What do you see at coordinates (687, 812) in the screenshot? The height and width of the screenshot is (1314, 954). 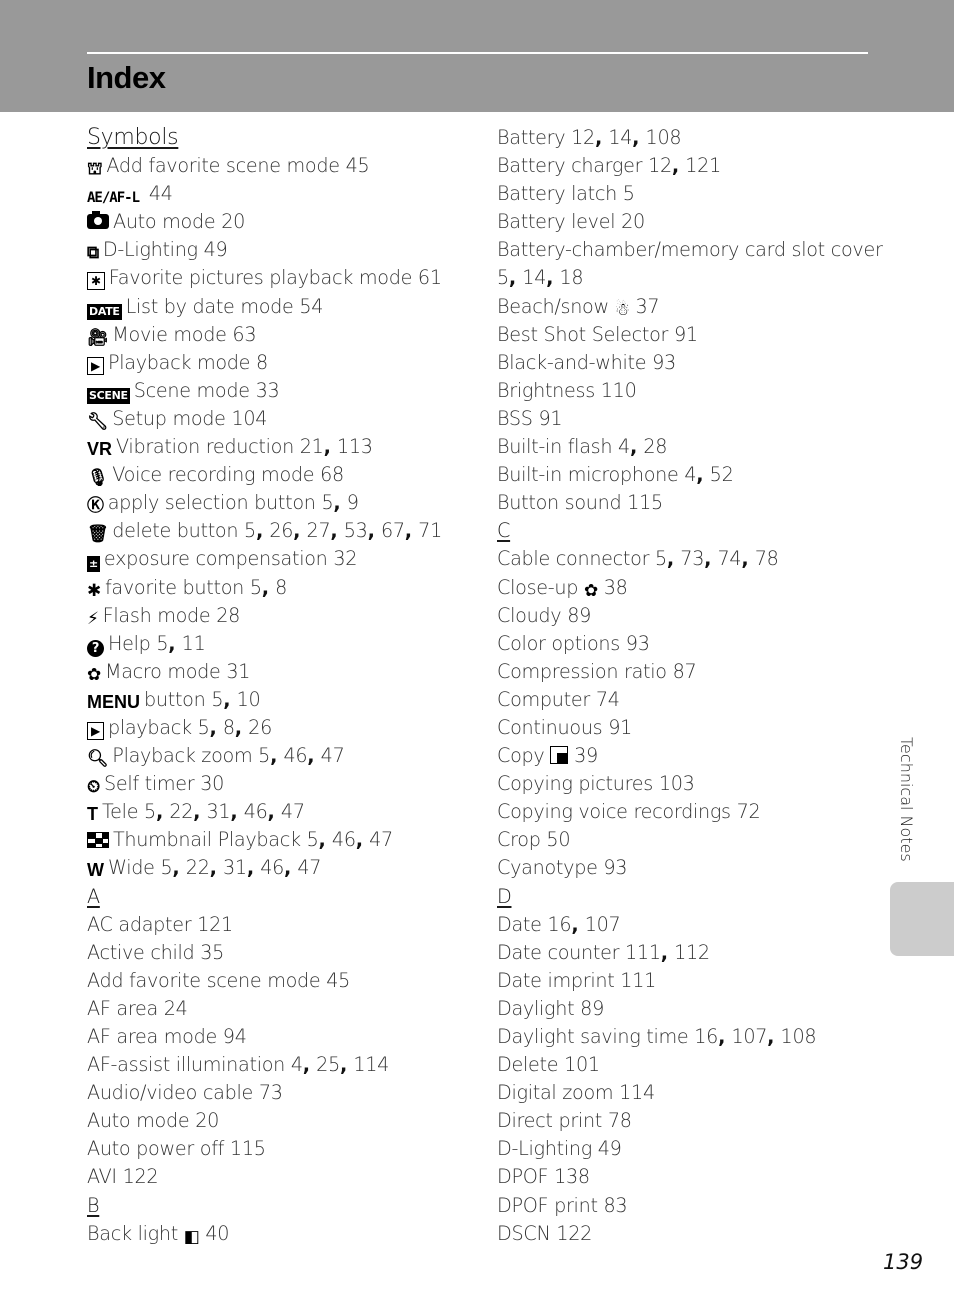 I see `index-entry: Copying voice recordings 72` at bounding box center [687, 812].